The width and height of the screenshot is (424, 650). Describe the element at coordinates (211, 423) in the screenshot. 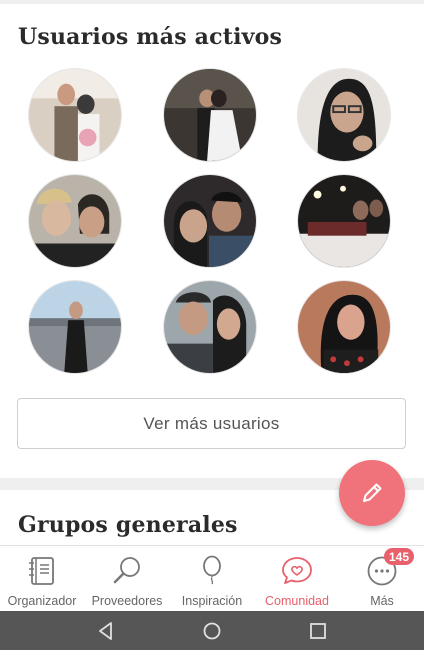

I see `more-users-button: Ver más usuarios` at that location.